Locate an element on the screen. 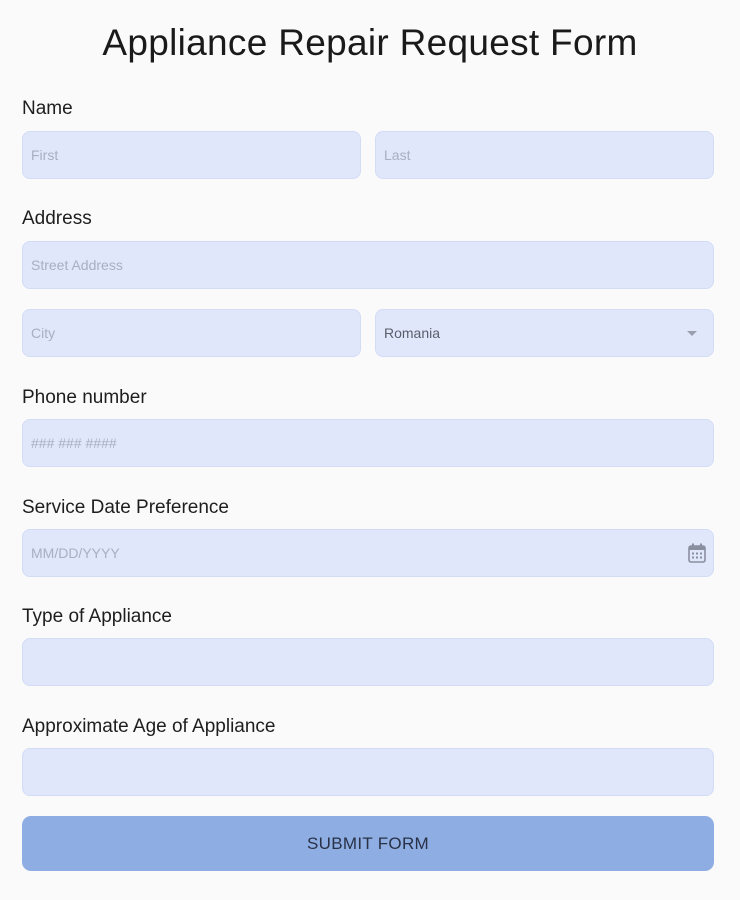  city-field is located at coordinates (191, 333).